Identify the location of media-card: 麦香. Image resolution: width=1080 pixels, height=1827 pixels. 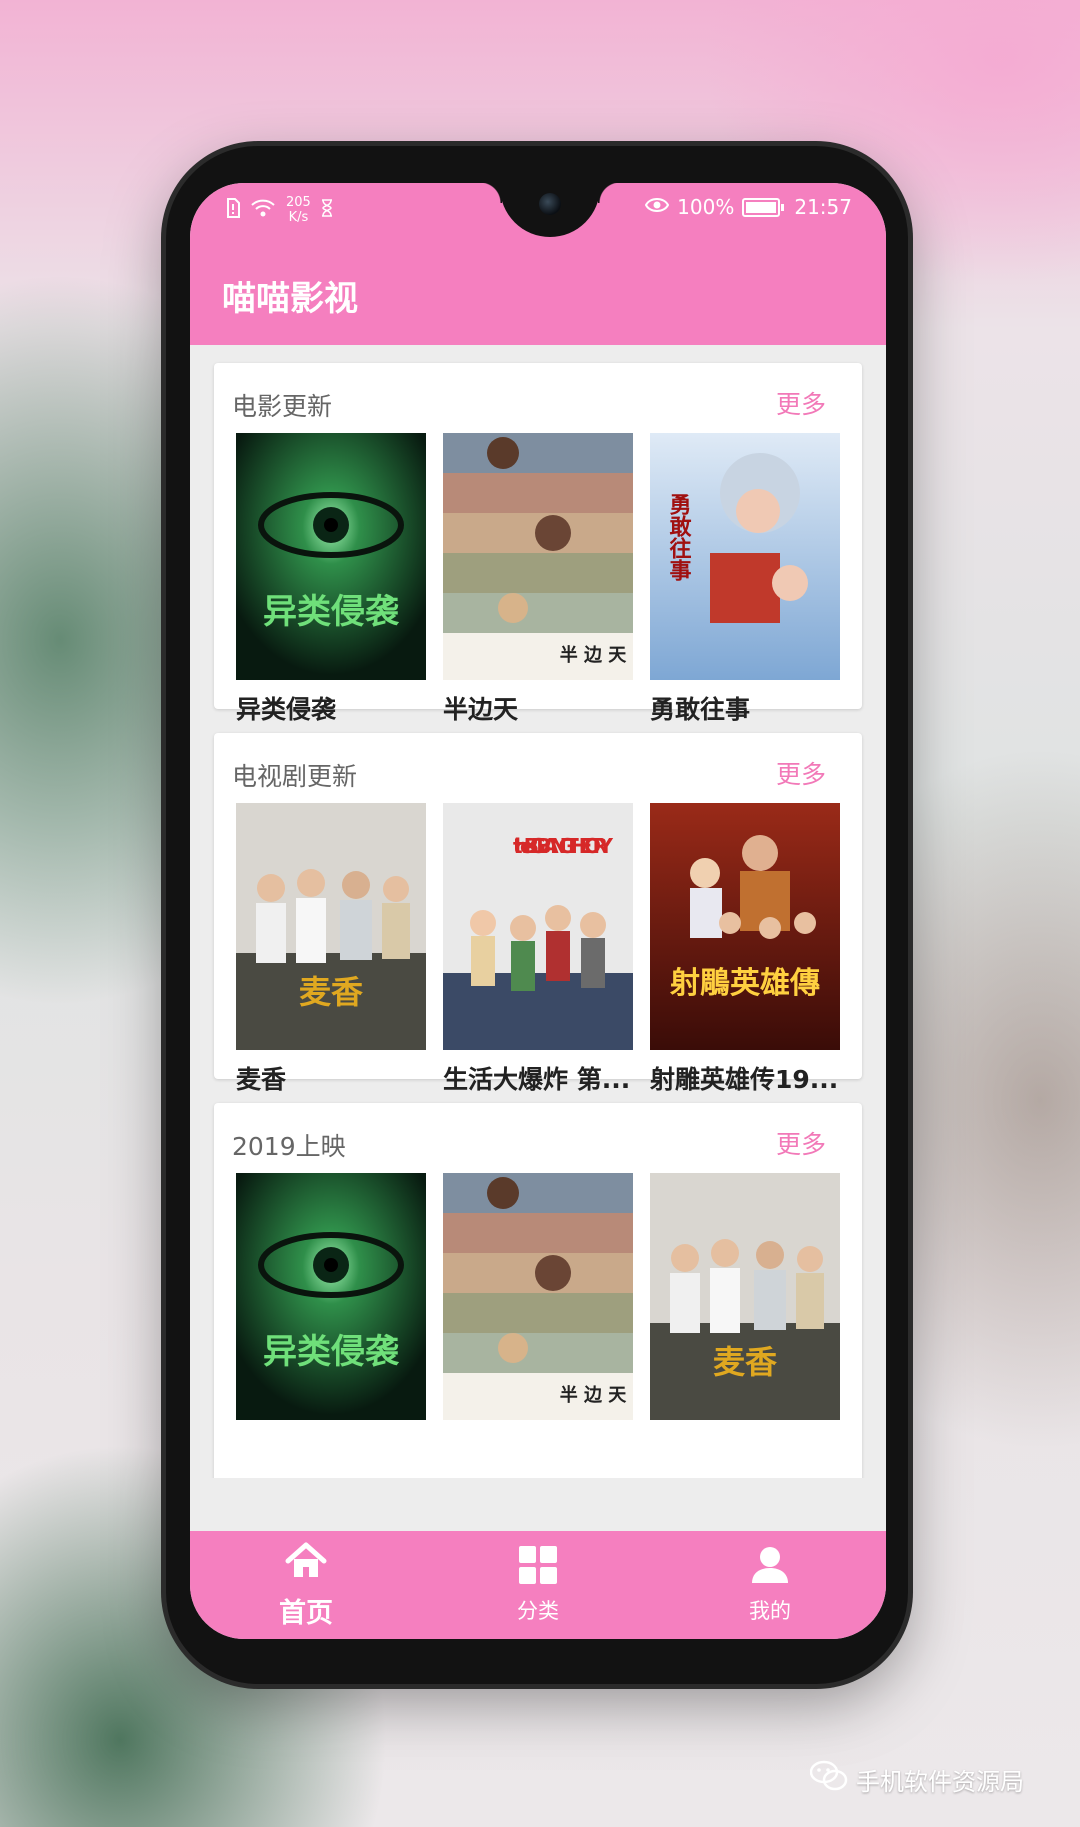
(745, 1296).